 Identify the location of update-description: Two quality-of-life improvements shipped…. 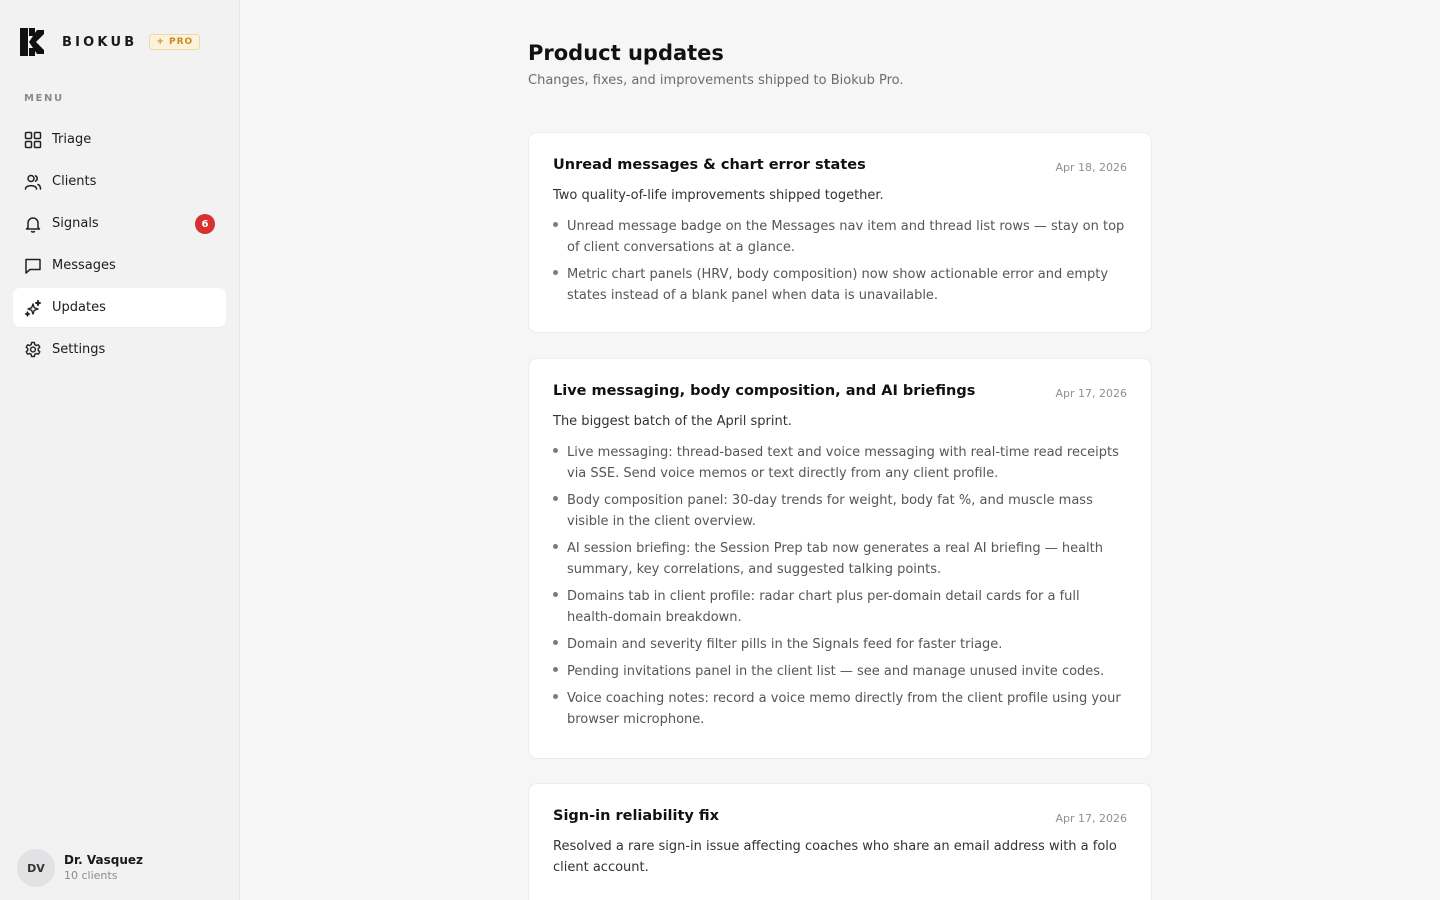
(718, 195).